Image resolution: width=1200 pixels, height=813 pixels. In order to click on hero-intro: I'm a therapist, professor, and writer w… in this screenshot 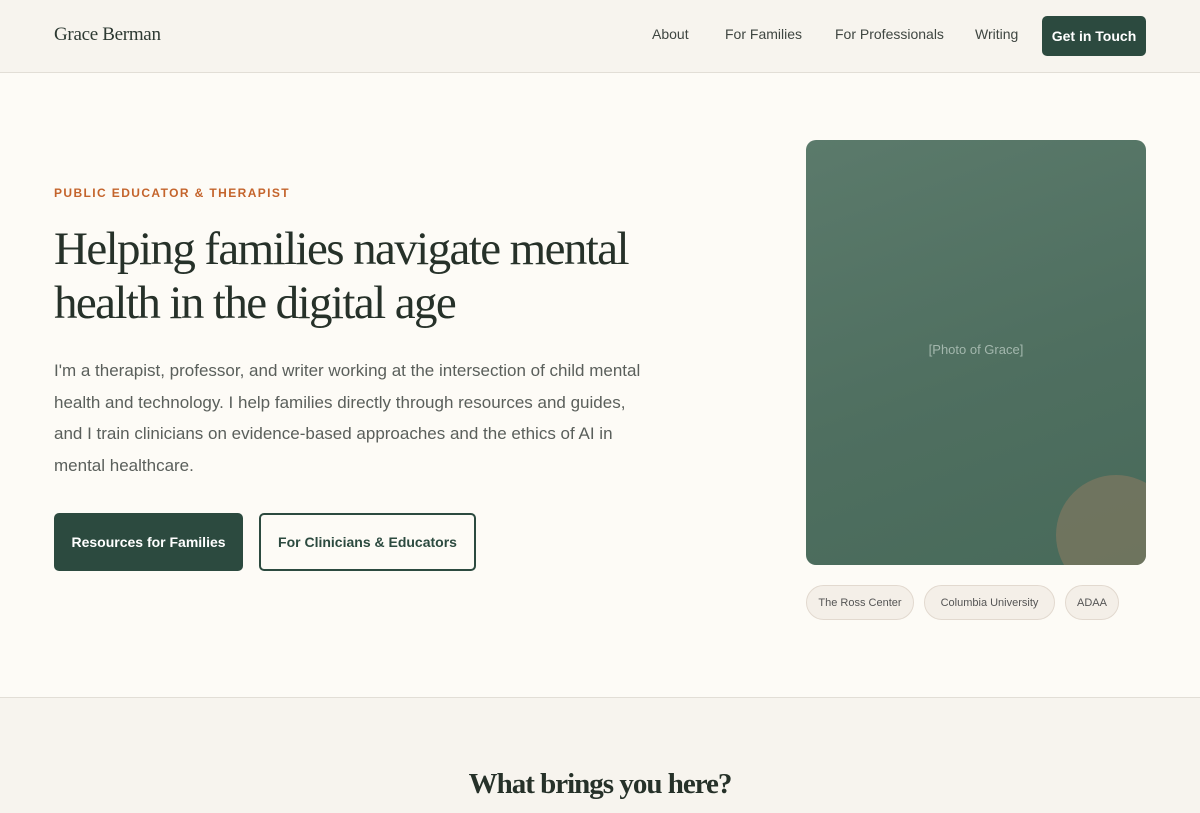, I will do `click(347, 418)`.